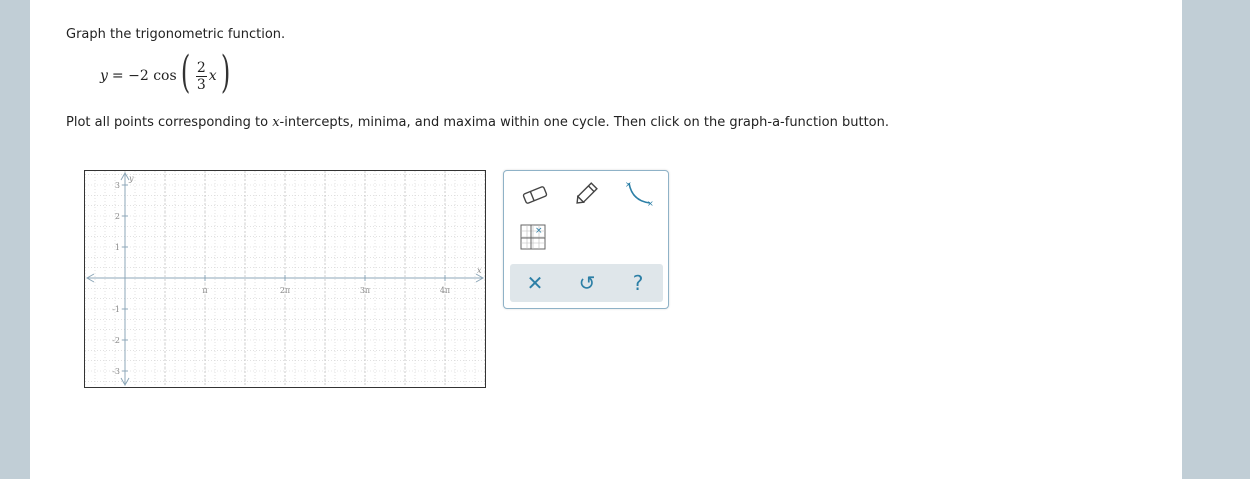  What do you see at coordinates (116, 340) in the screenshot?
I see `y-tick-label: -2` at bounding box center [116, 340].